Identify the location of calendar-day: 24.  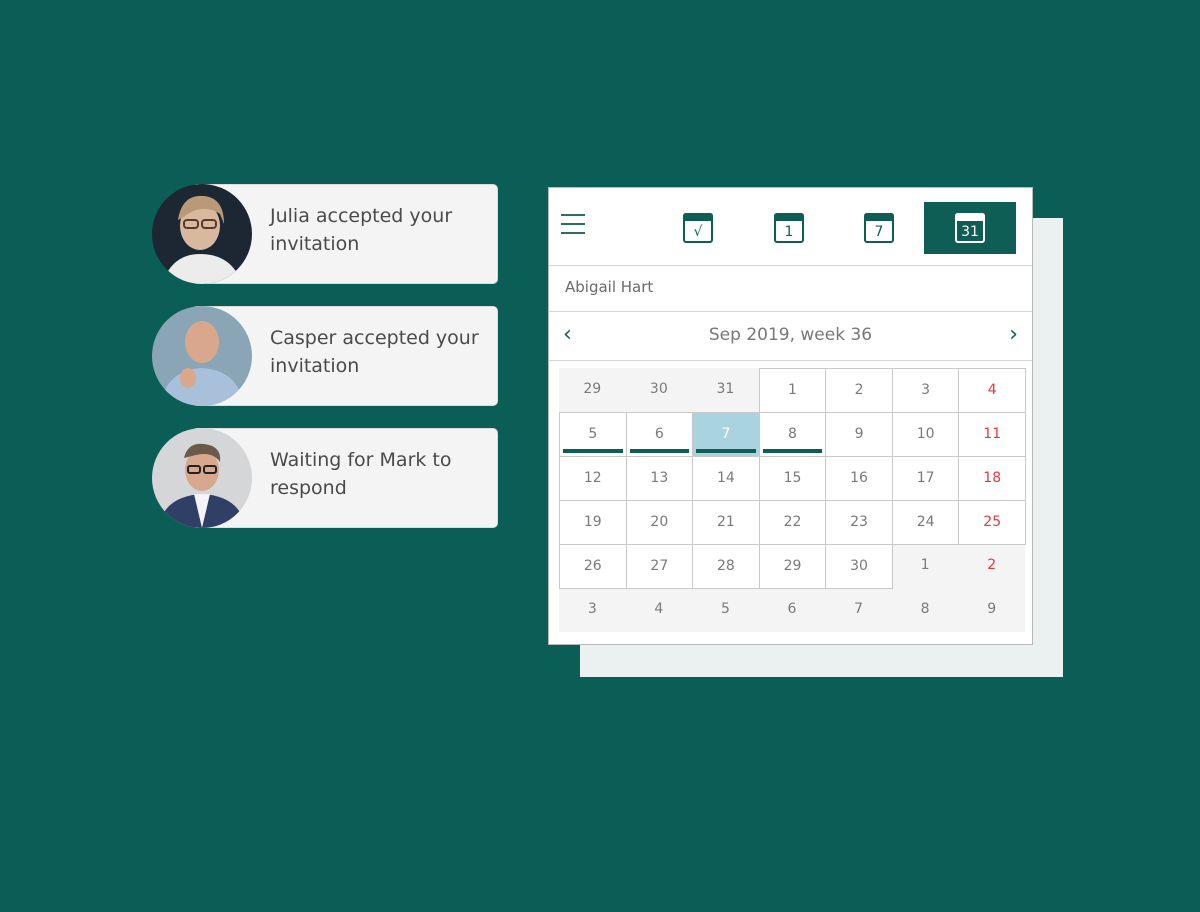
(925, 522).